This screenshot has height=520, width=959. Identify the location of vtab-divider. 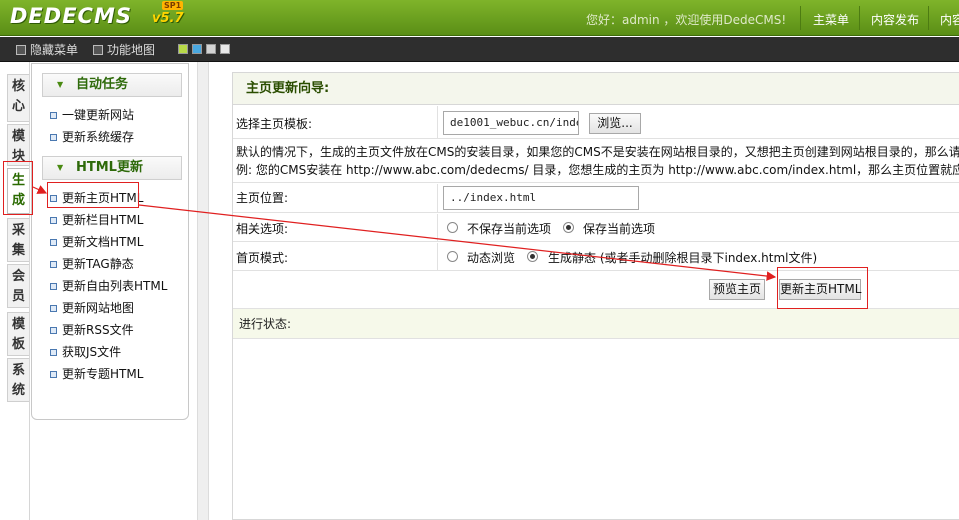
(29, 291).